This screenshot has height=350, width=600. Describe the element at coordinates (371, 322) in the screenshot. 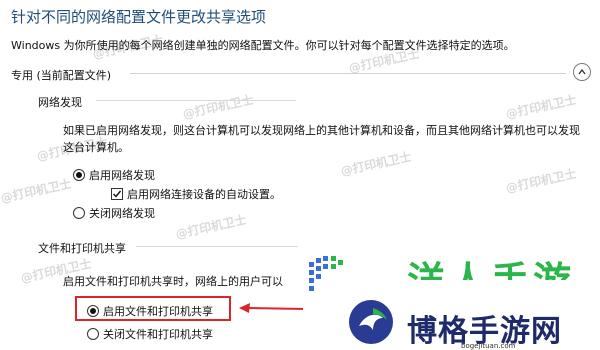

I see `logo-mark-icon` at that location.